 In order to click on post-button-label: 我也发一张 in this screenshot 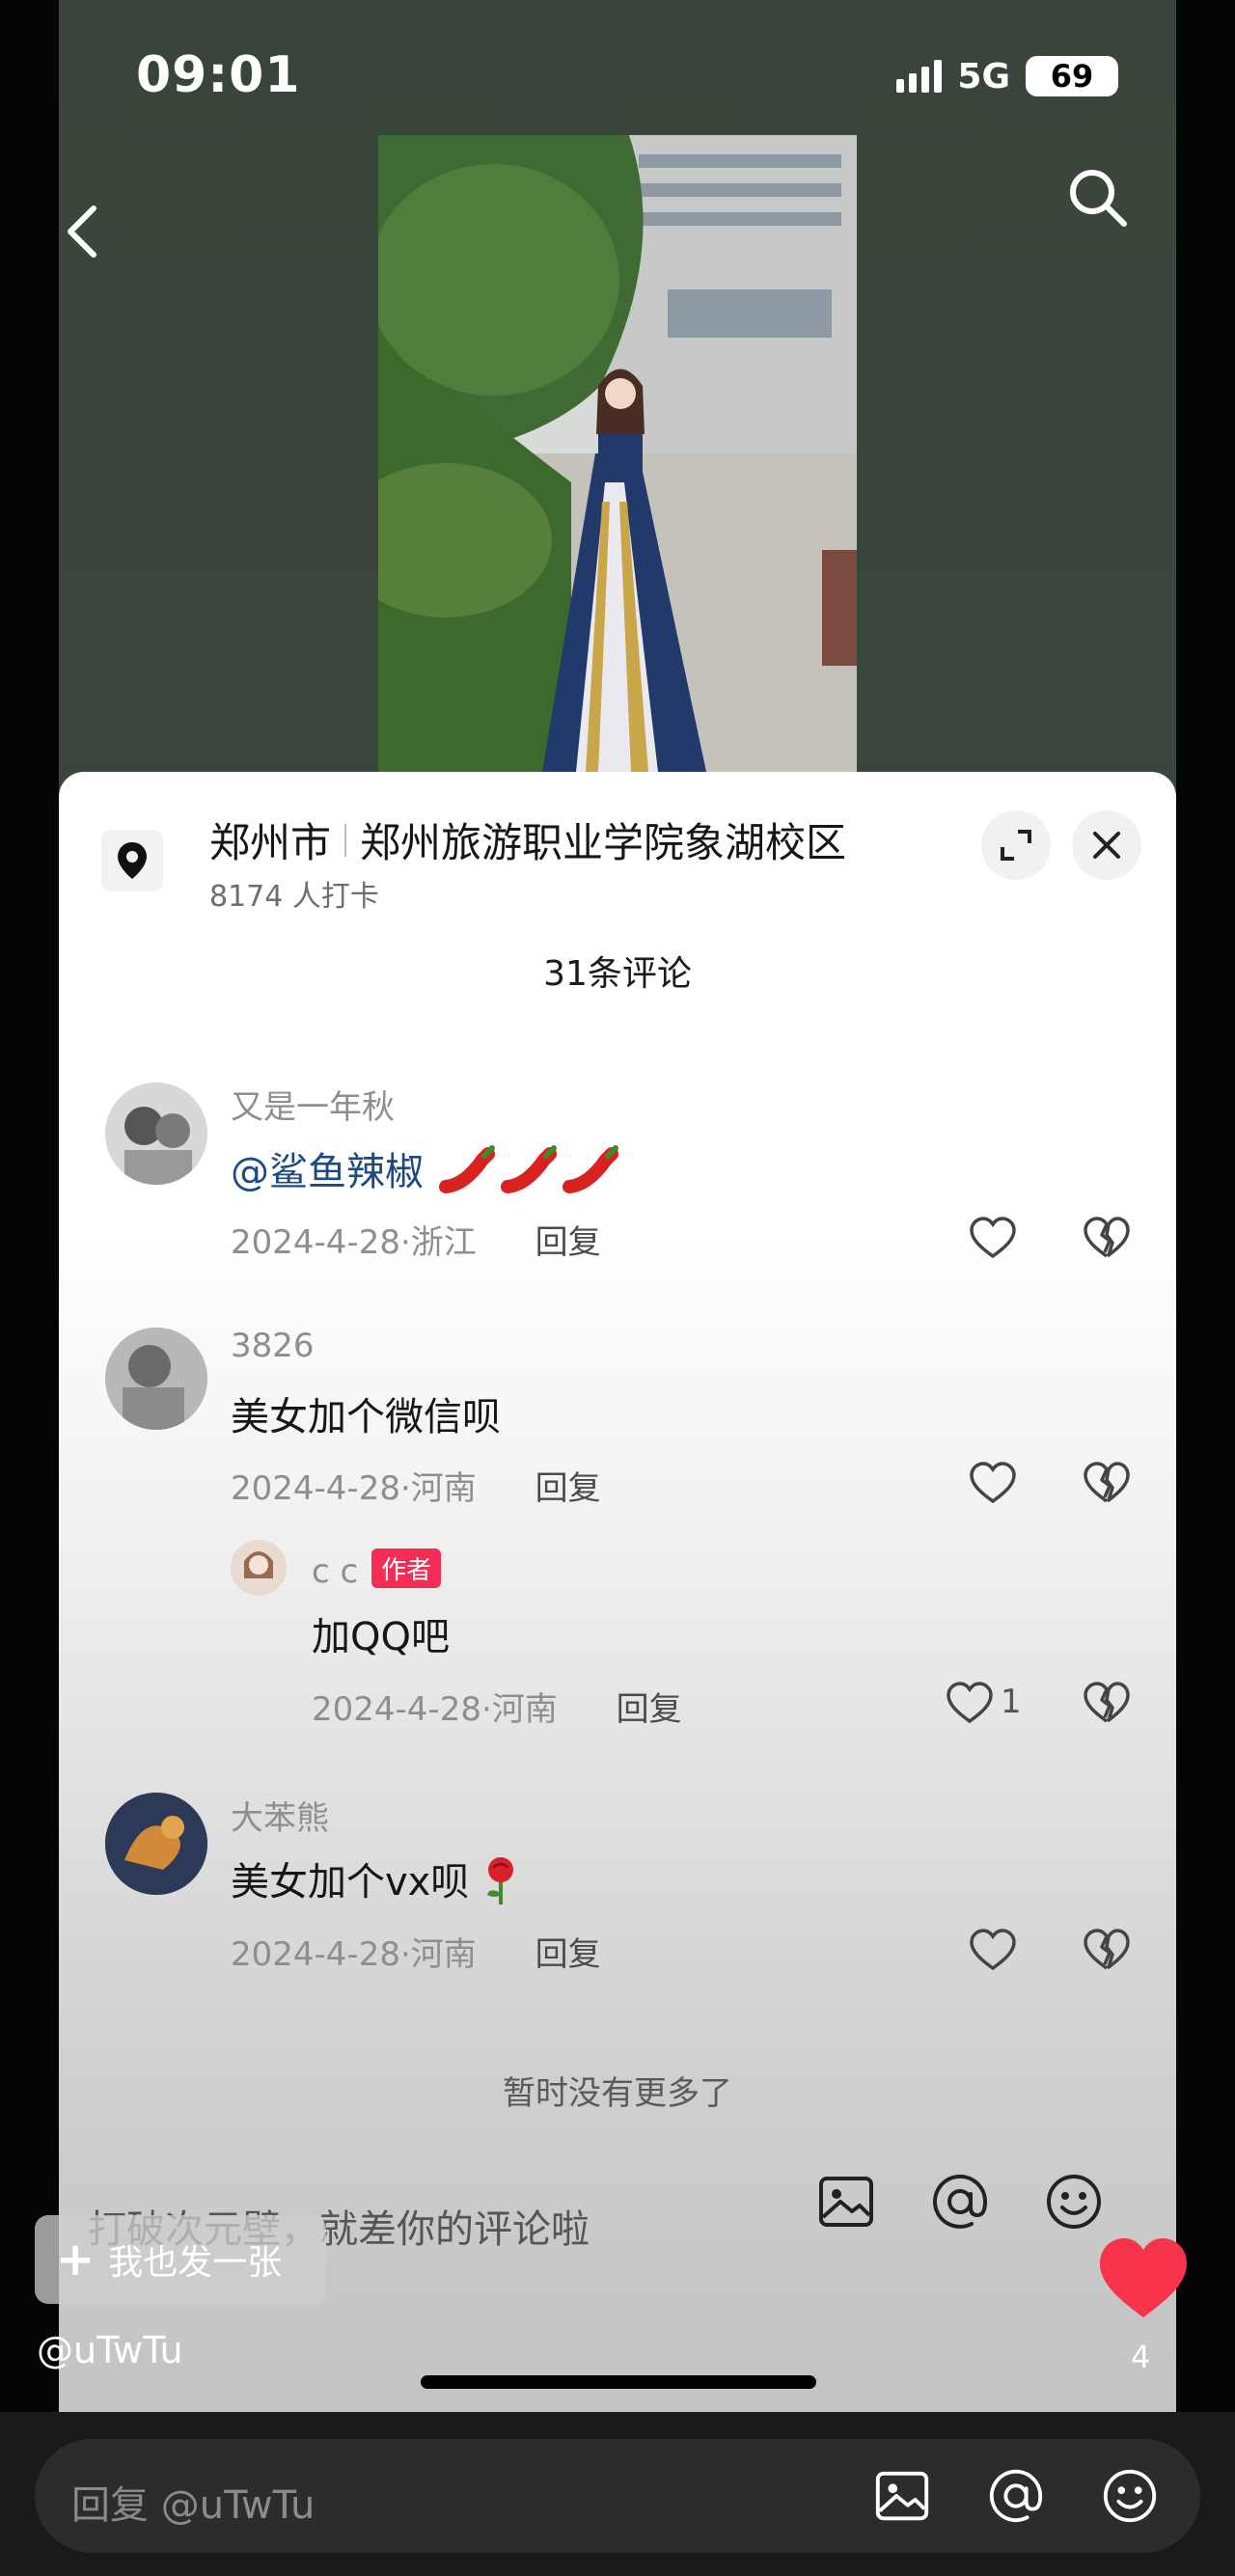, I will do `click(195, 2263)`.